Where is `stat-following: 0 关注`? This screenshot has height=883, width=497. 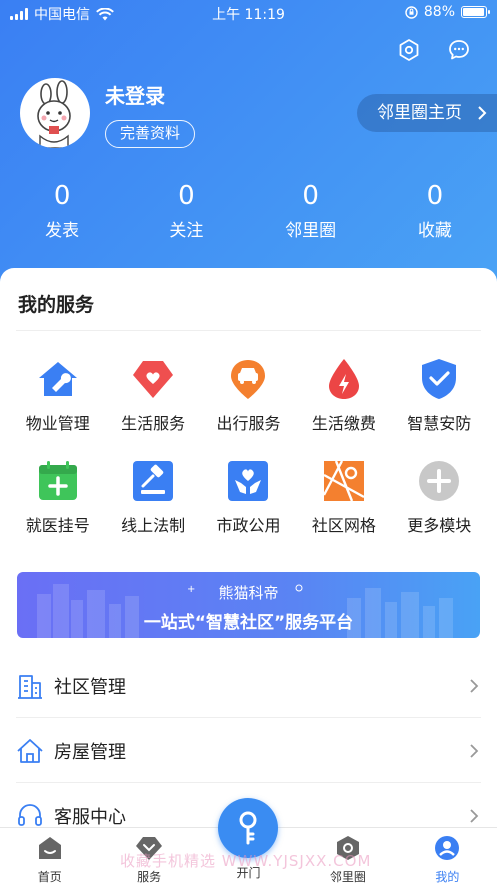 stat-following: 0 关注 is located at coordinates (186, 210).